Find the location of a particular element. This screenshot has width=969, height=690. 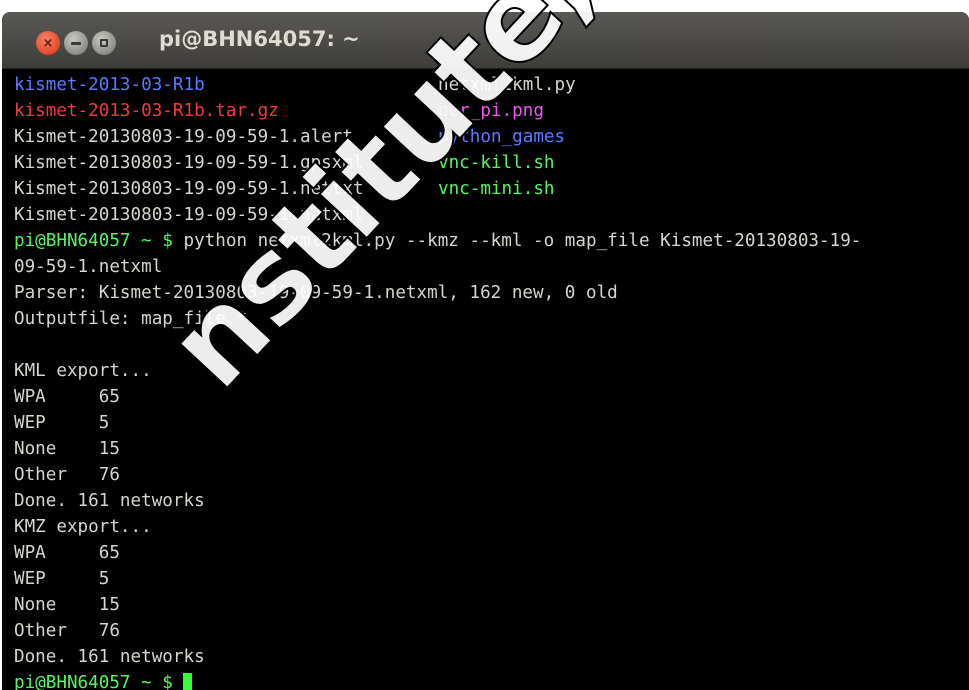

minimize-button is located at coordinates (76, 43).